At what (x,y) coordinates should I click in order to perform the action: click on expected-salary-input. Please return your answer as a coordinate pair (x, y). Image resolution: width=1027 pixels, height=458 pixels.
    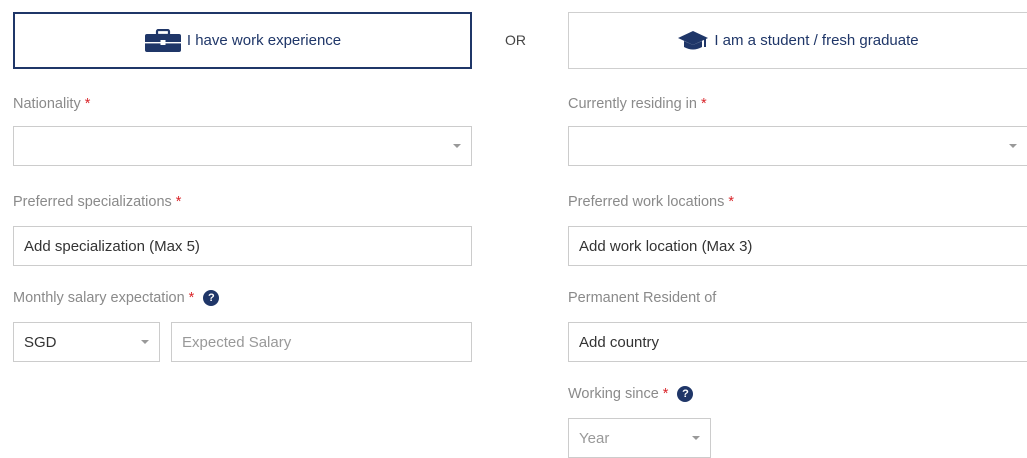
    Looking at the image, I should click on (321, 342).